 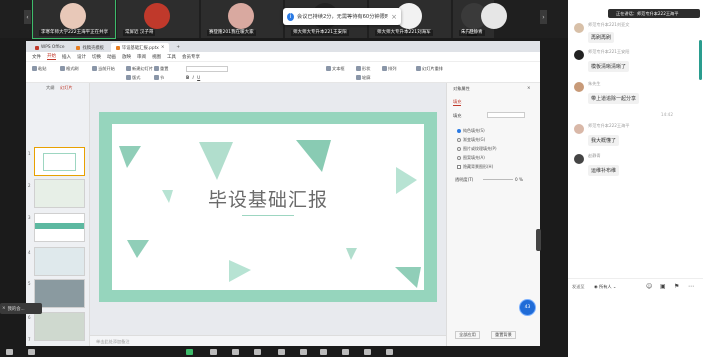 I want to click on underline-icon: U, so click(x=198, y=77).